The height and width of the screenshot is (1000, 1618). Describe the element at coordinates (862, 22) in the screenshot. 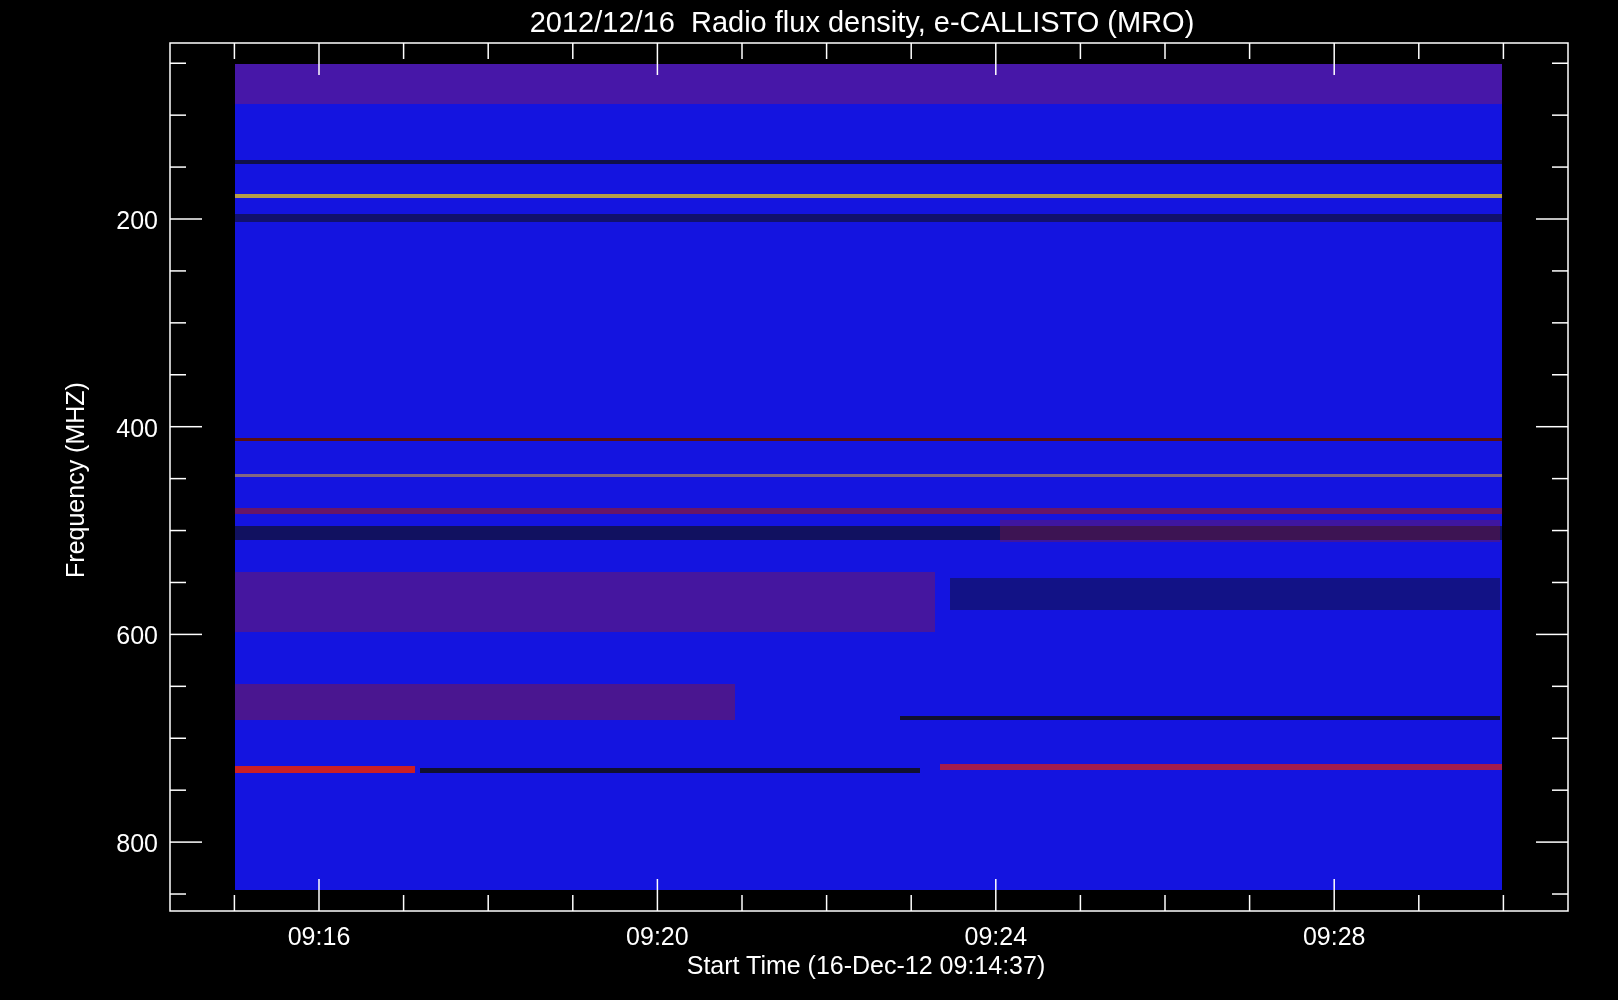

I see `chart-title: 2012/12/16 Radio flux density, e-CALLISTO (MRO)` at that location.